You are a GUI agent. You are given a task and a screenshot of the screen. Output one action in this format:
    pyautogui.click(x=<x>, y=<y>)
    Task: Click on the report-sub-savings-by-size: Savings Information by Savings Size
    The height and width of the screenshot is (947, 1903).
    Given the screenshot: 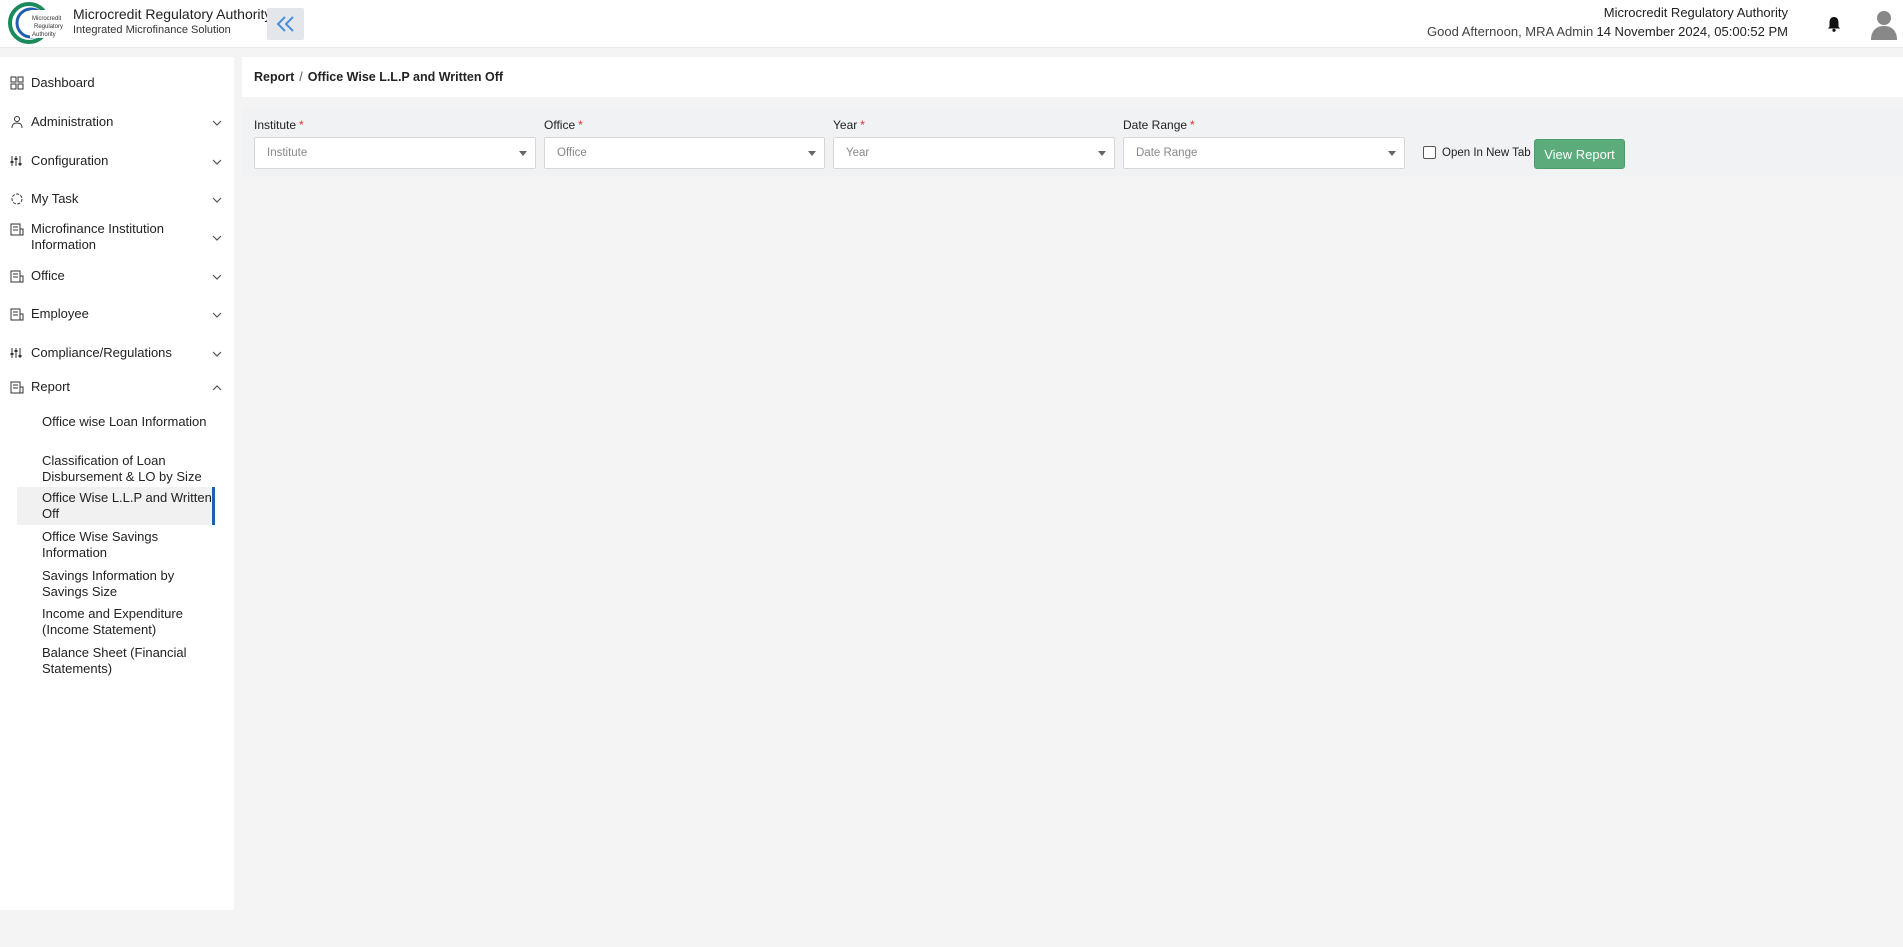 What is the action you would take?
    pyautogui.click(x=116, y=584)
    